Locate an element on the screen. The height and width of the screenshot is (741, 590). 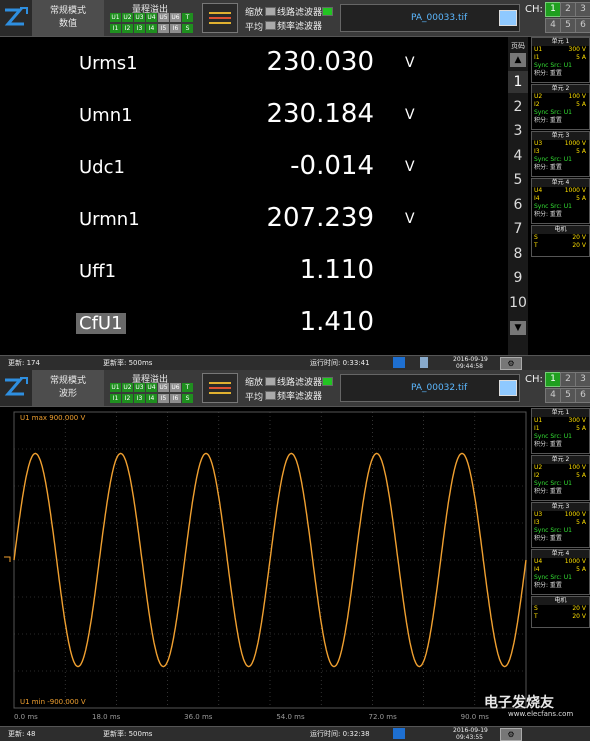
freq-filter-label-2: 频率滤波器 is located at coordinates (300, 397).